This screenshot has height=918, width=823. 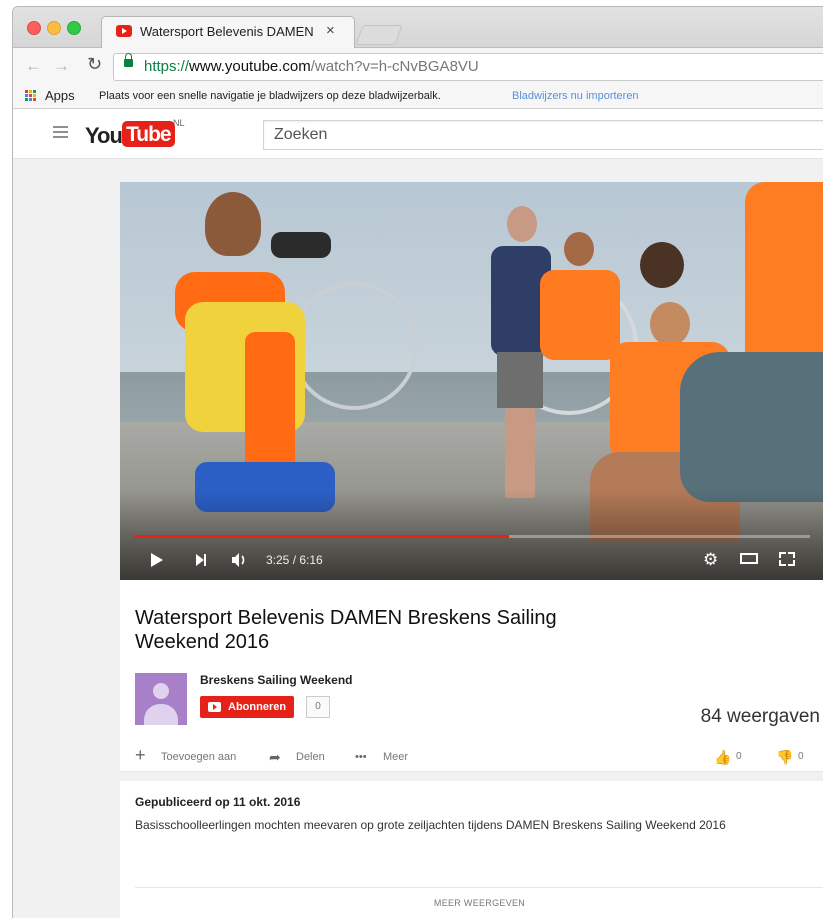 What do you see at coordinates (124, 31) in the screenshot?
I see `youtube-favicon-icon` at bounding box center [124, 31].